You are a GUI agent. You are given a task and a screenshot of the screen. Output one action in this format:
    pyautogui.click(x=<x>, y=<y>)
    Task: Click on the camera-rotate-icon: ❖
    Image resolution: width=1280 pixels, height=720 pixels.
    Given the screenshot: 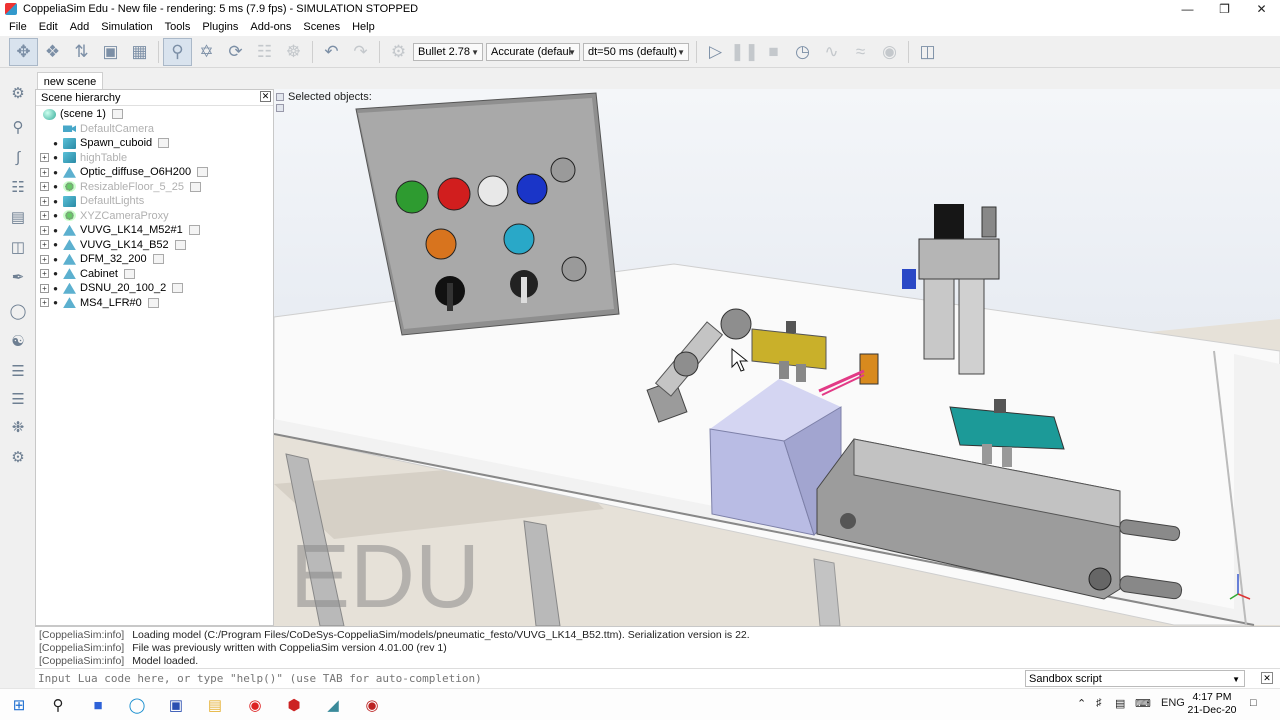 What is the action you would take?
    pyautogui.click(x=52, y=52)
    